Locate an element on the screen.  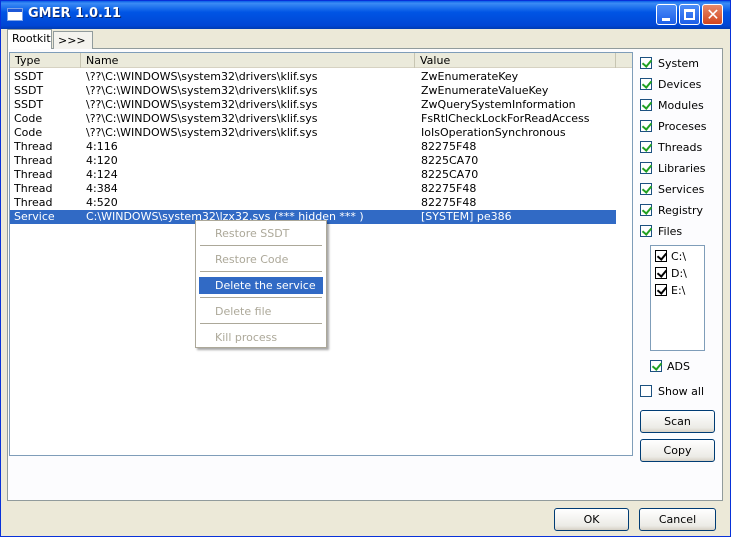
menu-item-restore-ssdt: Restore SSDT is located at coordinates (261, 233).